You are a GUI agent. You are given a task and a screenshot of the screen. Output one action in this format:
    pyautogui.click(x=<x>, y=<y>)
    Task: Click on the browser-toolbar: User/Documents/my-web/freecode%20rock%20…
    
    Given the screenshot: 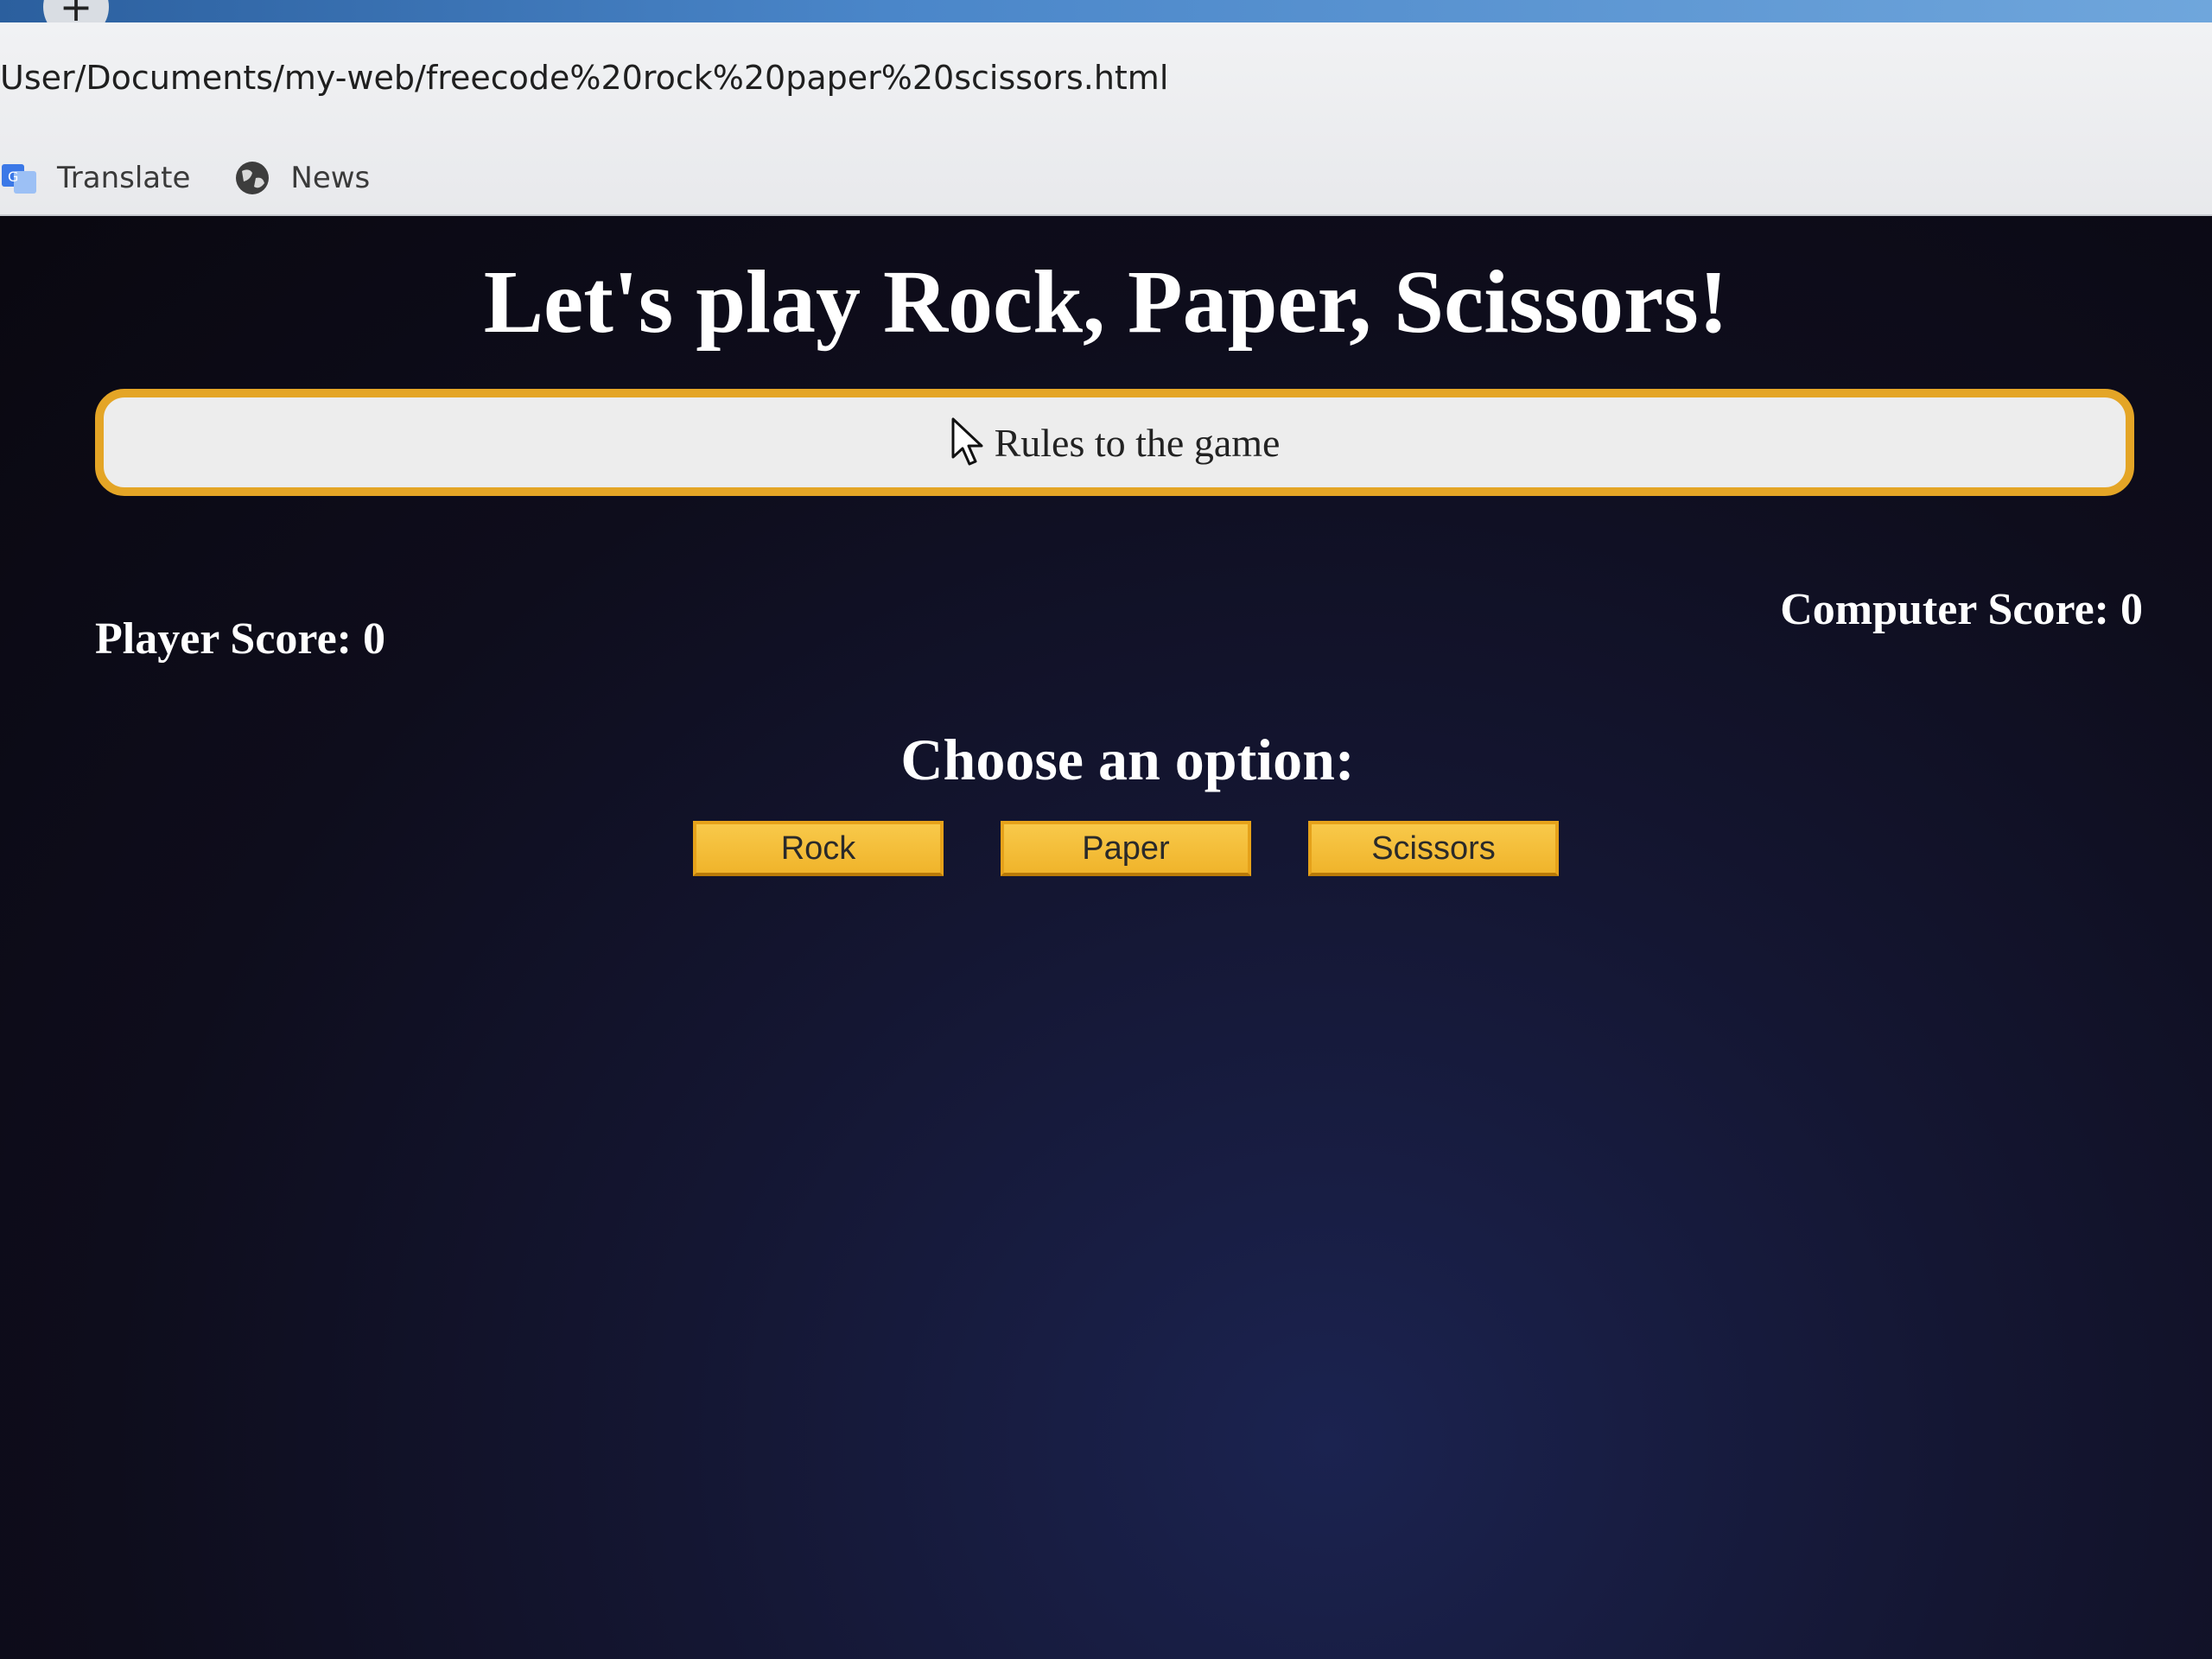 What is the action you would take?
    pyautogui.click(x=1106, y=119)
    